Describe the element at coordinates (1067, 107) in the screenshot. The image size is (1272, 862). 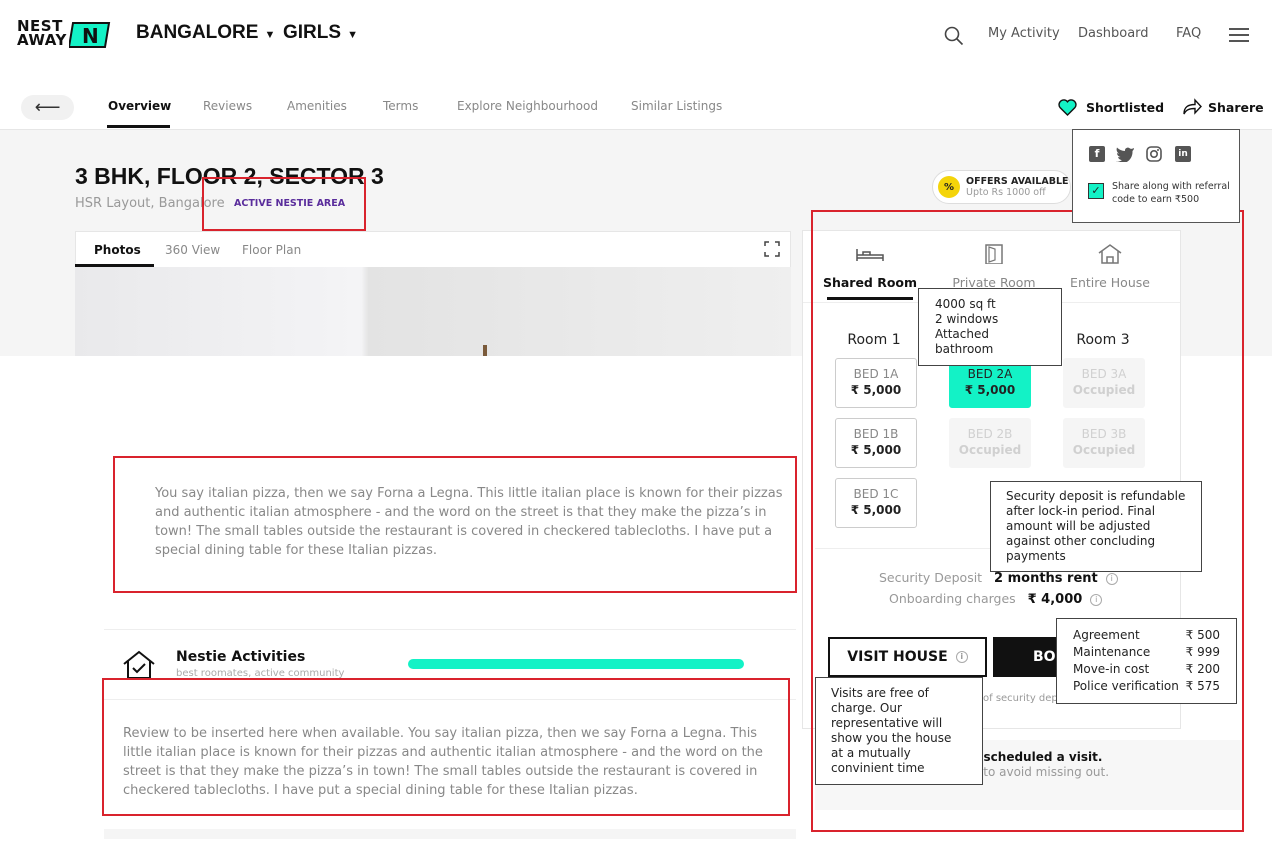
I see `heart-icon` at that location.